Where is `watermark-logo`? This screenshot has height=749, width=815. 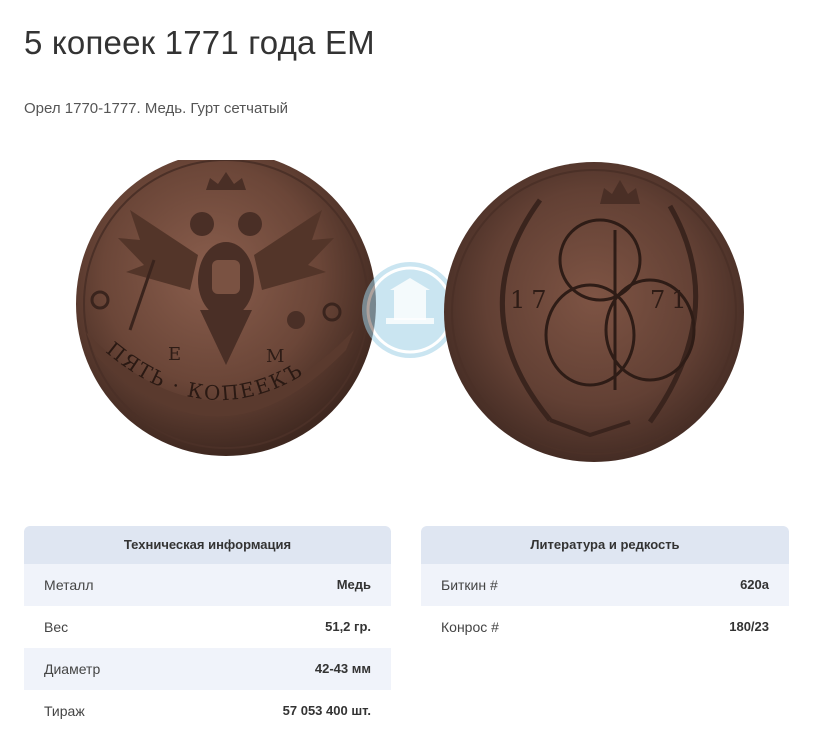 watermark-logo is located at coordinates (410, 310).